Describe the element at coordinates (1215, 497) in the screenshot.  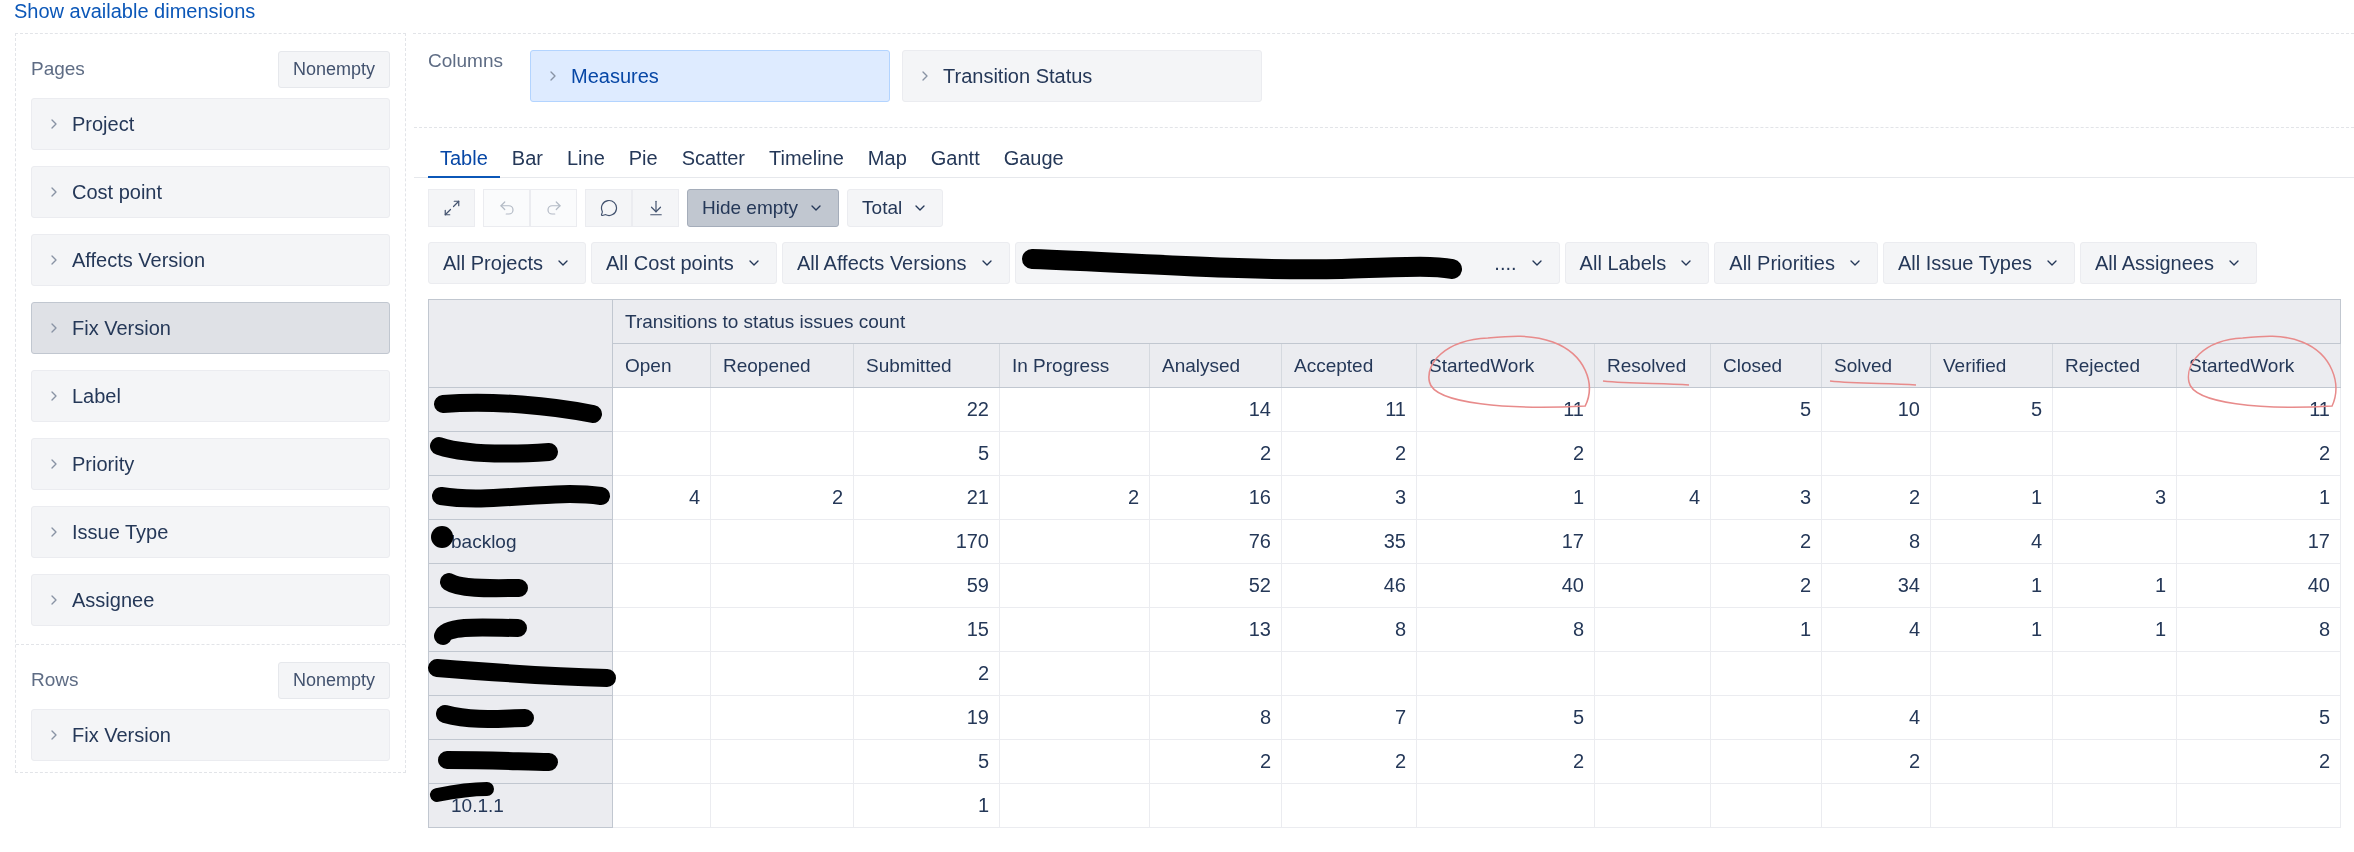
I see `table-cell: 16` at that location.